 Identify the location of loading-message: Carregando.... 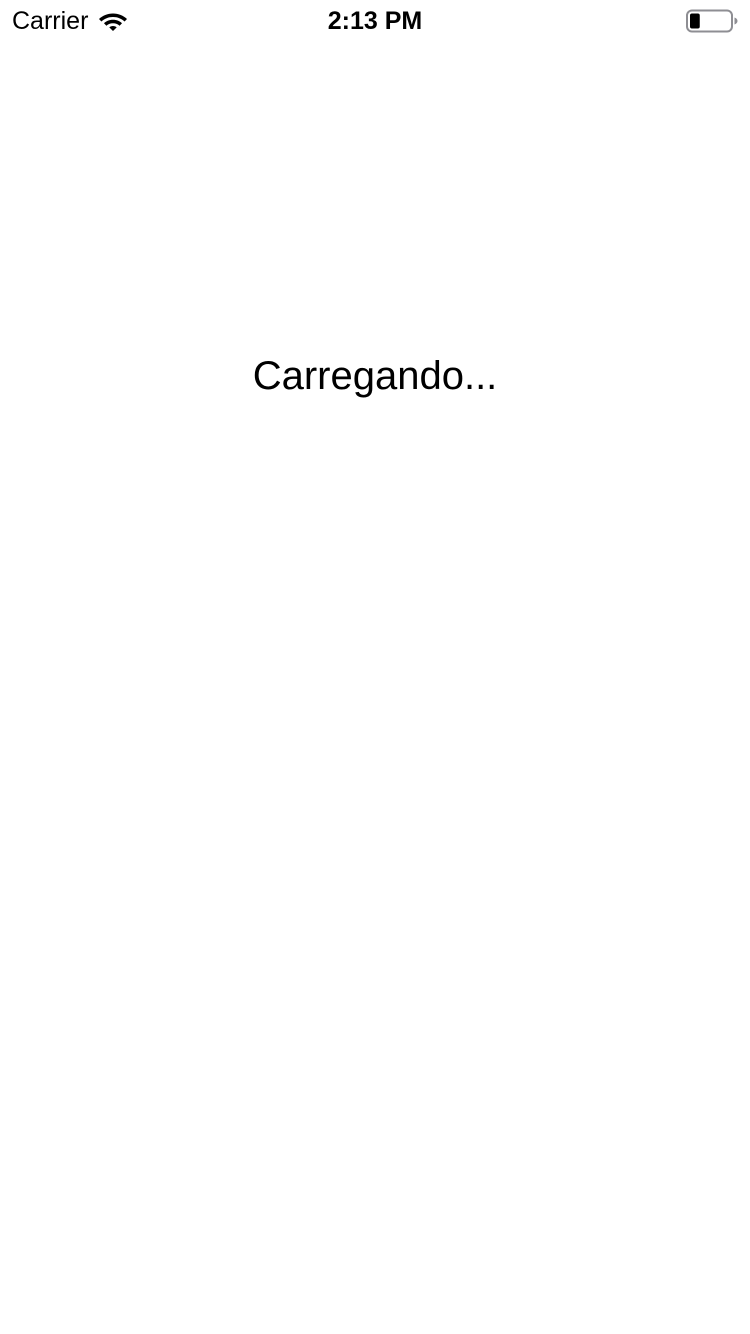
(375, 376).